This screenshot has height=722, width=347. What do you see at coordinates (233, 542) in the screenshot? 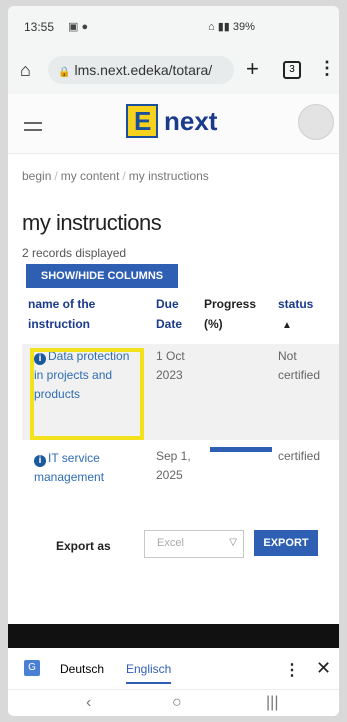
I see `chevron-down-icon: ▽` at bounding box center [233, 542].